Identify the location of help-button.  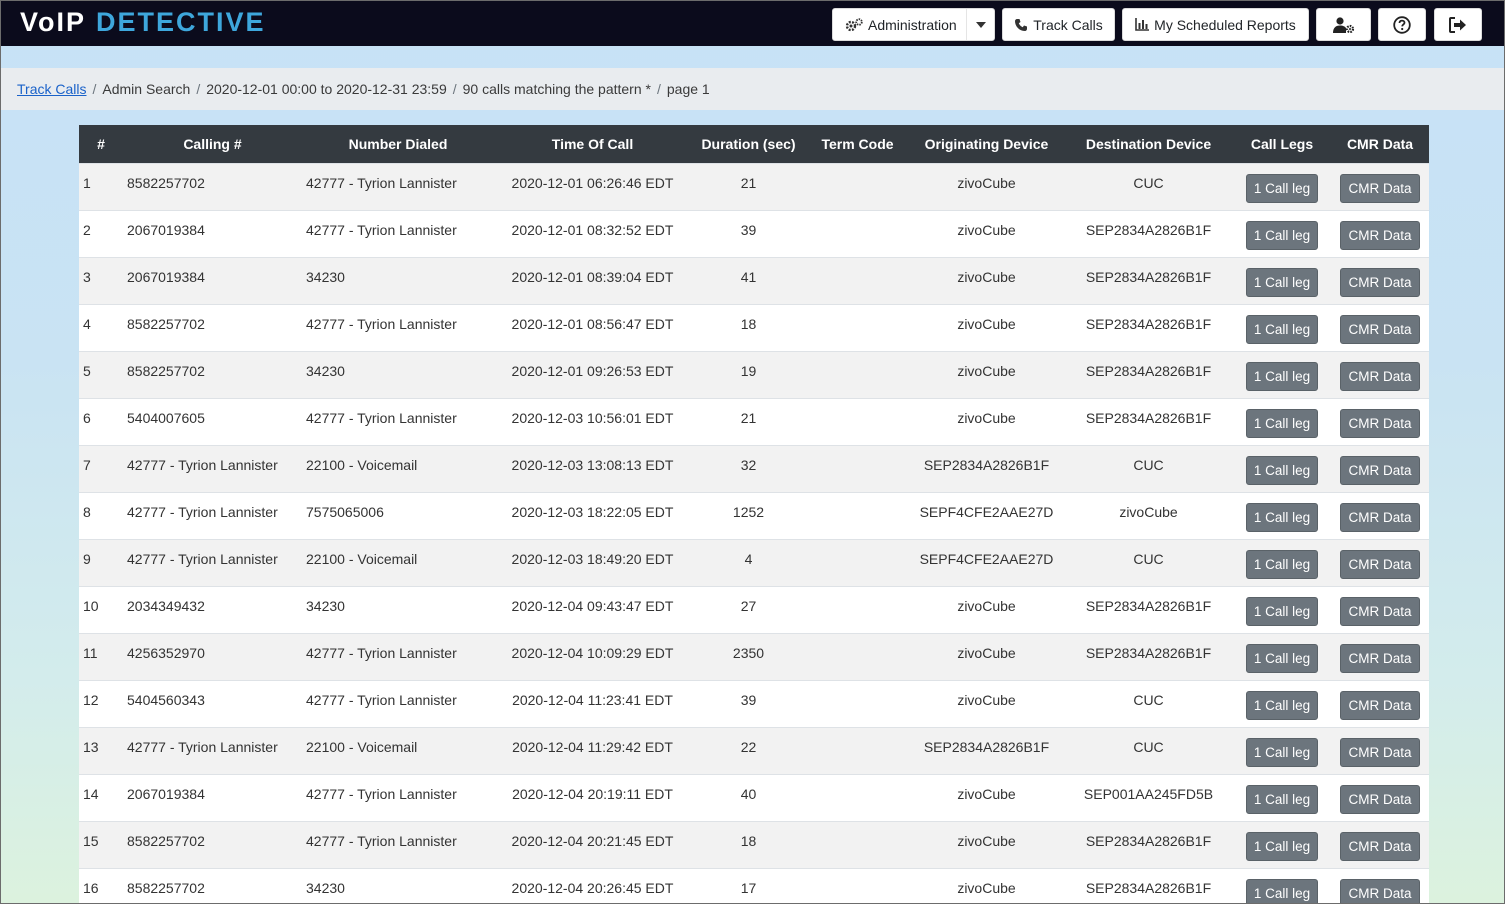
(1402, 24).